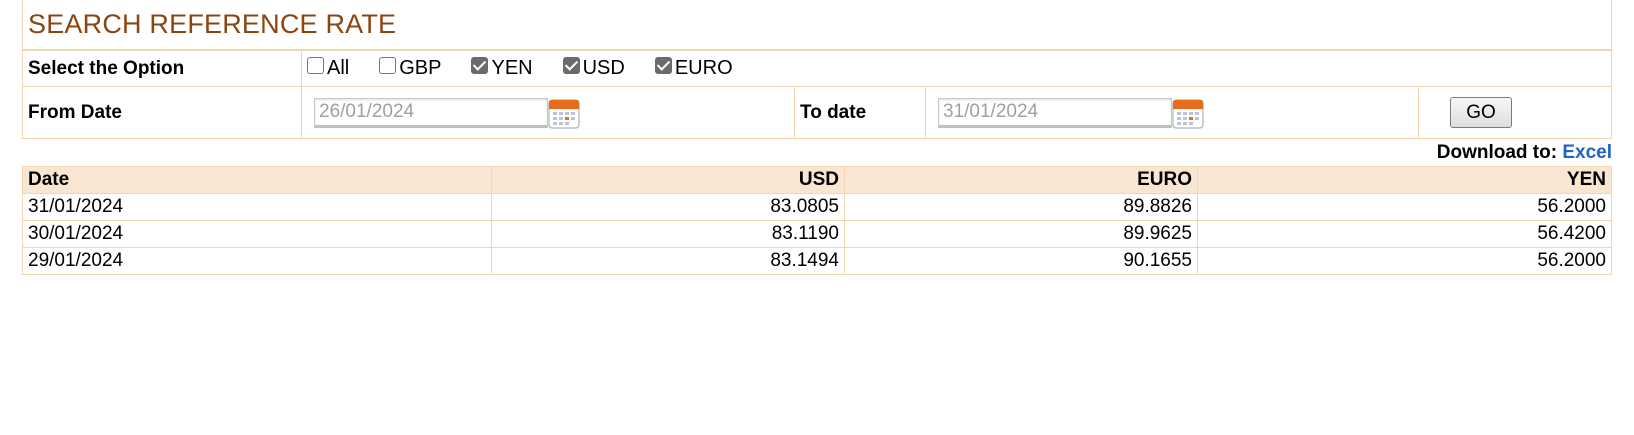 The image size is (1634, 435). What do you see at coordinates (257, 180) in the screenshot?
I see `column-header-date: Date` at bounding box center [257, 180].